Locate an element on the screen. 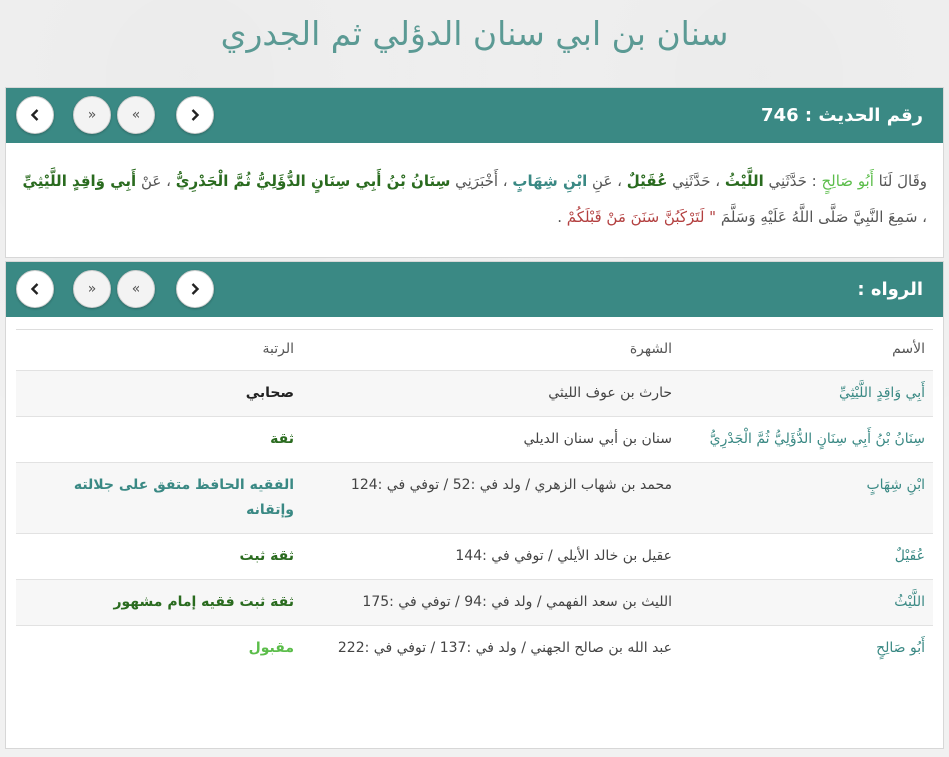 The height and width of the screenshot is (757, 949). narrator-name-link: ابْنِ شِهَابٍ is located at coordinates (806, 498).